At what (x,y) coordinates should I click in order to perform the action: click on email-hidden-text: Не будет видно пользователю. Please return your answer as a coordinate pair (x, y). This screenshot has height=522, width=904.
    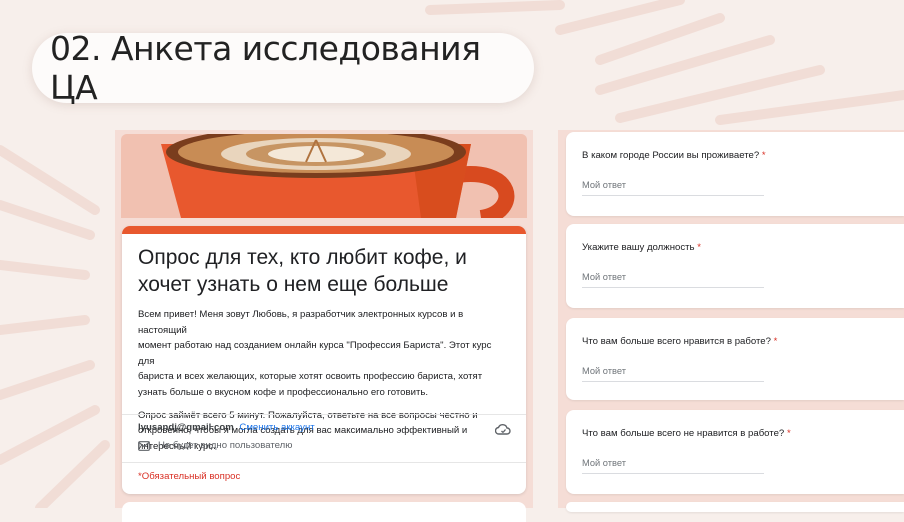
    Looking at the image, I should click on (225, 445).